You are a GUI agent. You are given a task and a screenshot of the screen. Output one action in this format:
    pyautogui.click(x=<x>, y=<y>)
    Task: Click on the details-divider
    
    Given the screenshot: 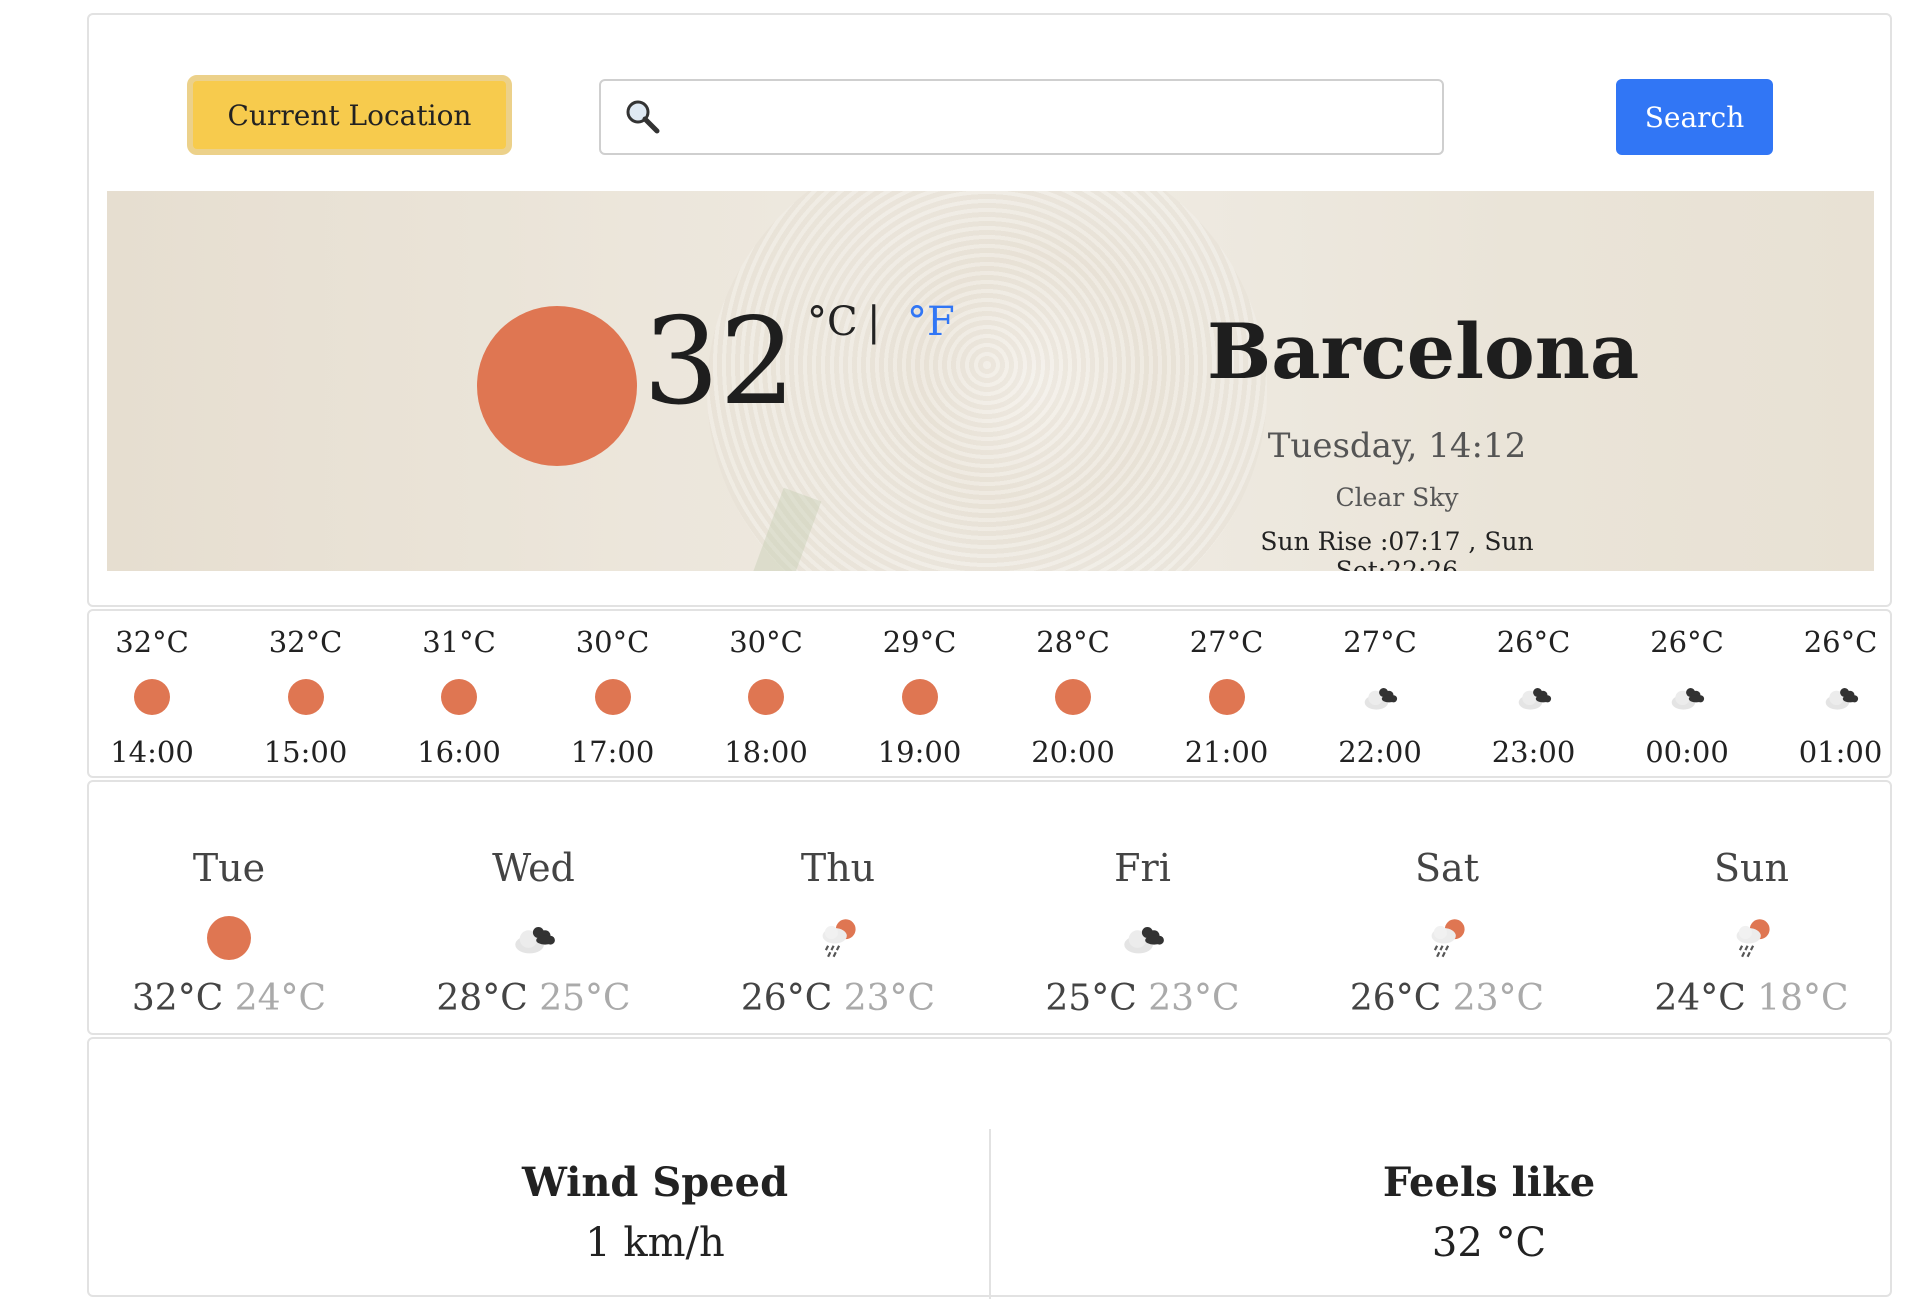 What is the action you would take?
    pyautogui.click(x=990, y=1214)
    